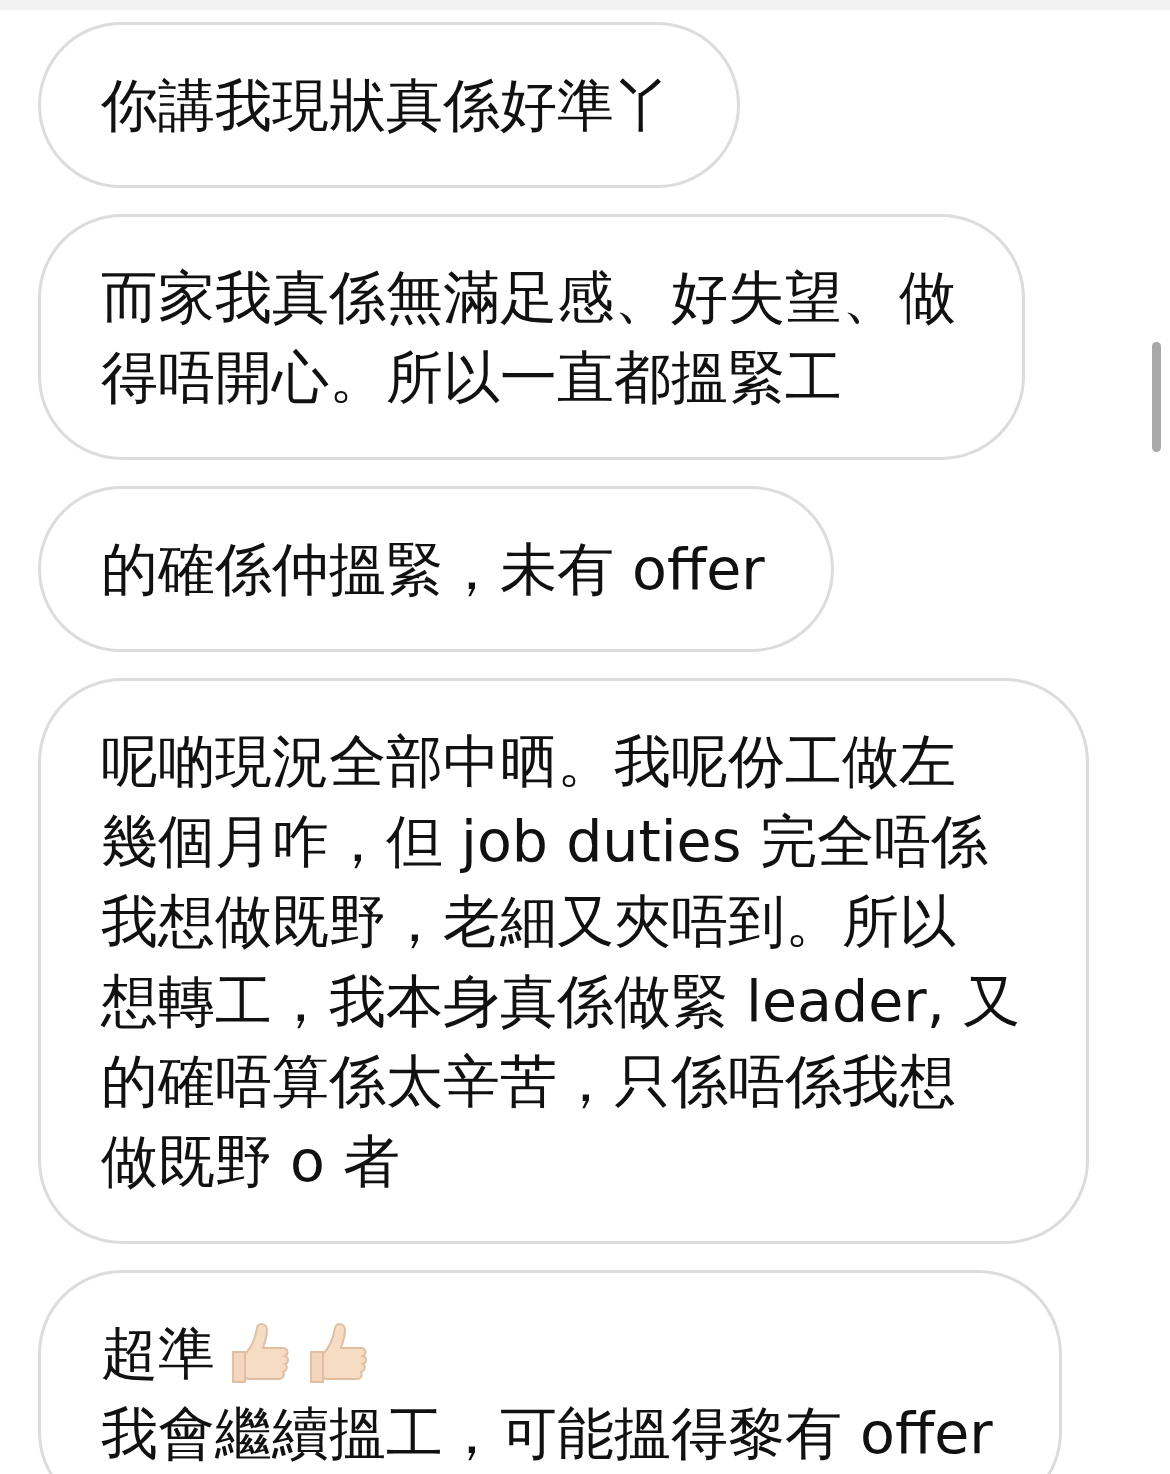 The width and height of the screenshot is (1170, 1474). Describe the element at coordinates (471, 377) in the screenshot. I see `message-text: 得唔開心。所以一直都搵緊工` at that location.